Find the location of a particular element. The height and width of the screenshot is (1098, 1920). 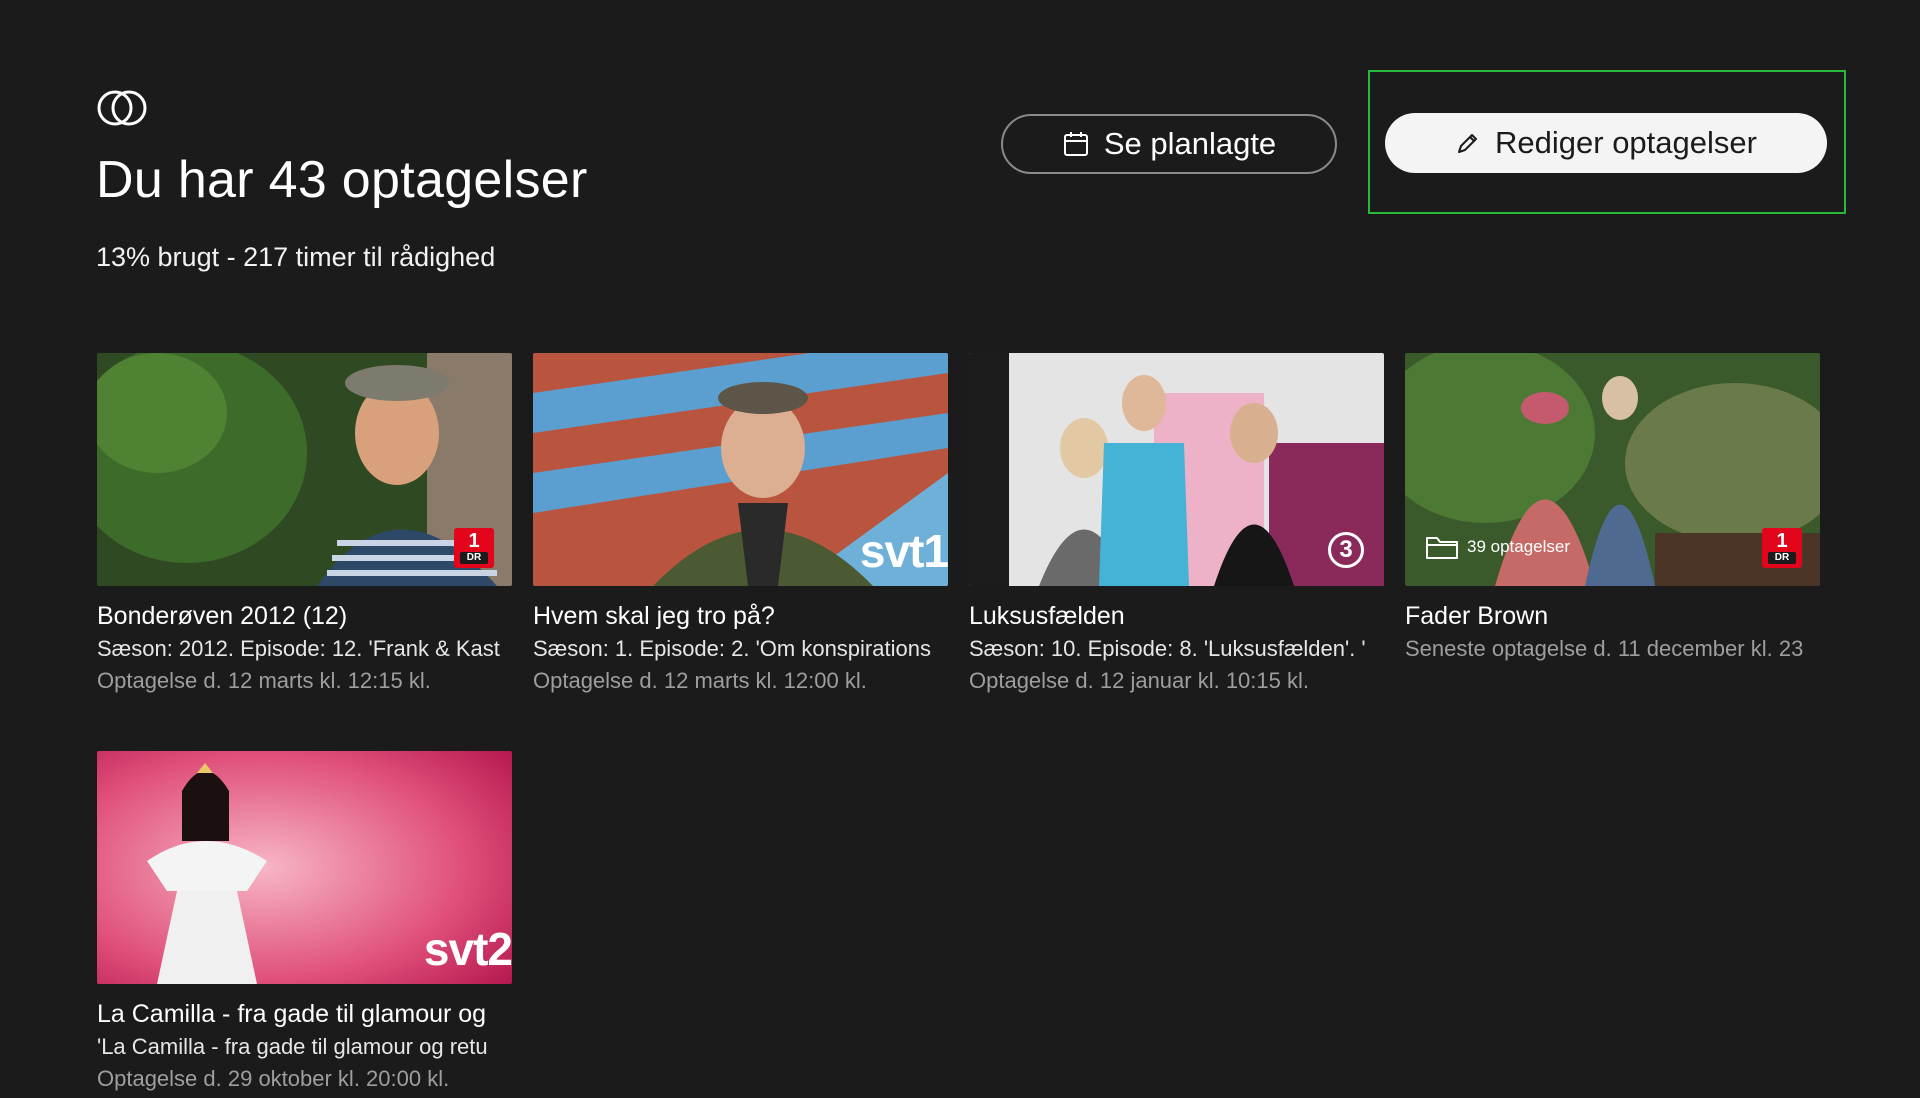

series-folder-indicator: 39 optagelser is located at coordinates (1497, 547).